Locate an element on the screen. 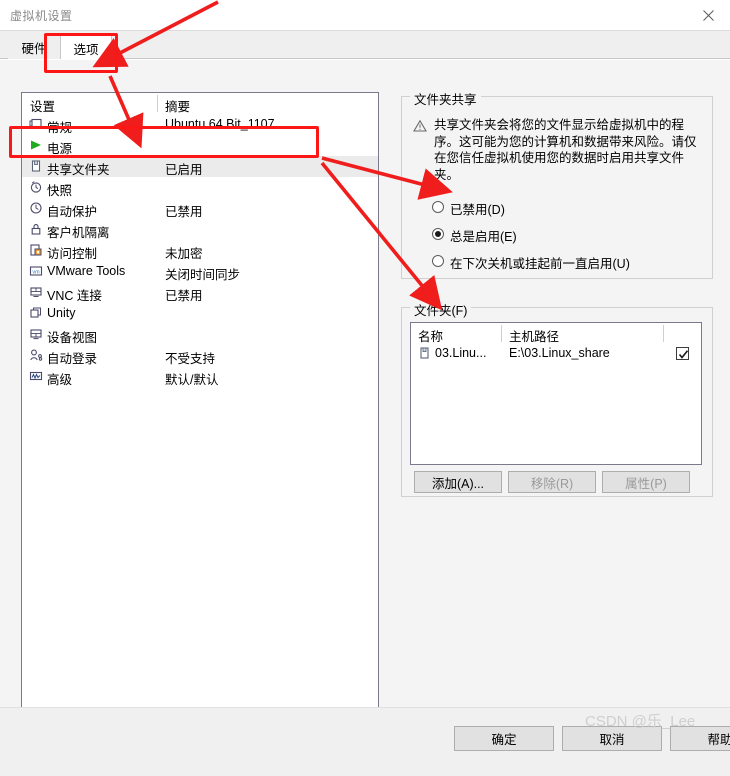 This screenshot has width=730, height=776. radio-disabled: 已禁用(D) is located at coordinates (572, 208).